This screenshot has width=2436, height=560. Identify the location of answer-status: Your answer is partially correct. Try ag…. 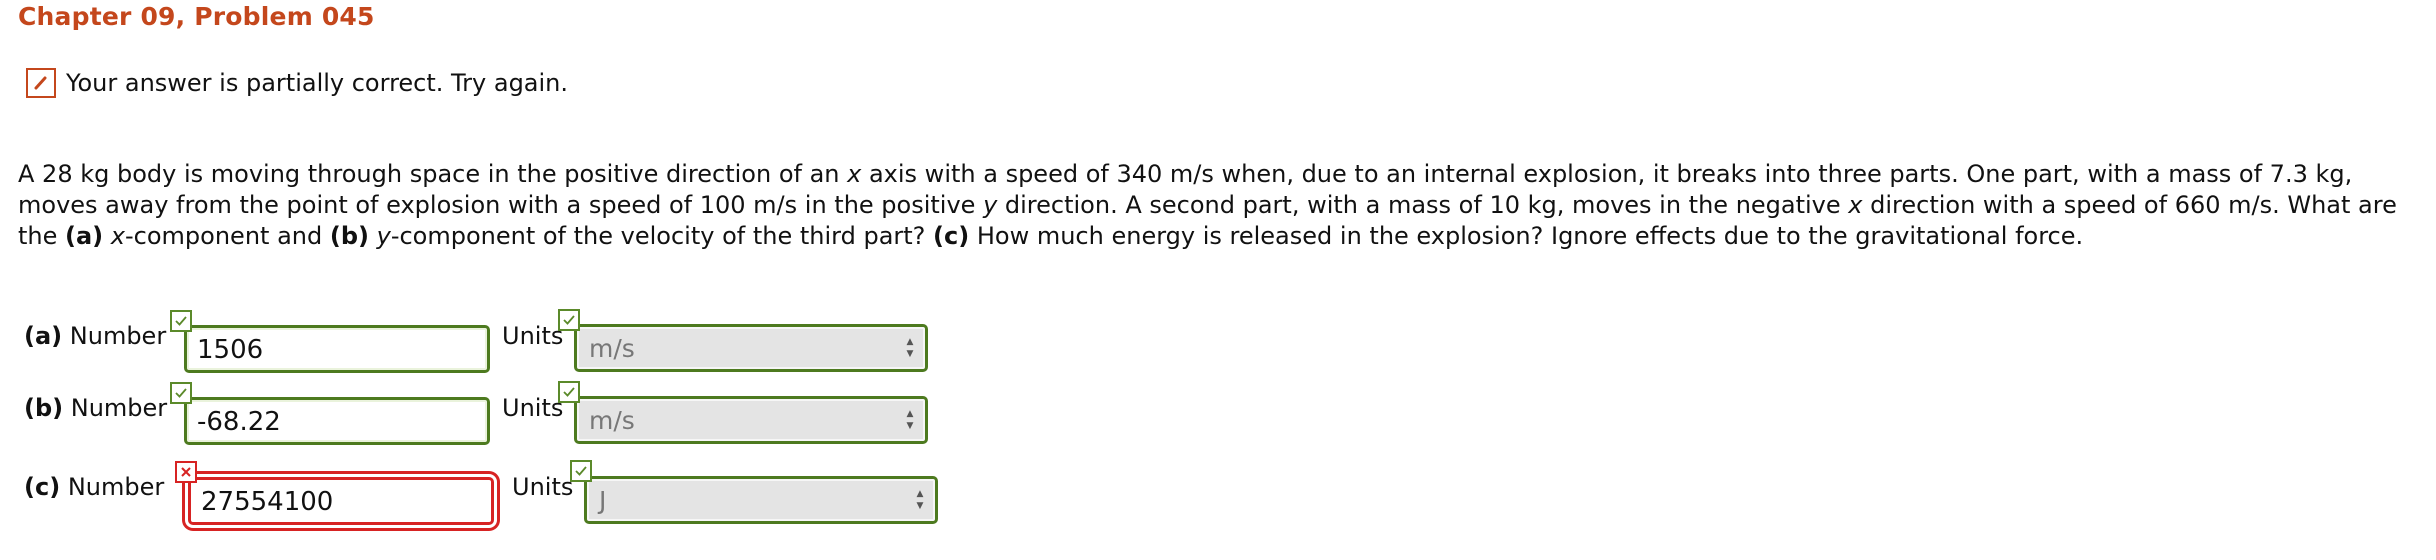
(297, 83).